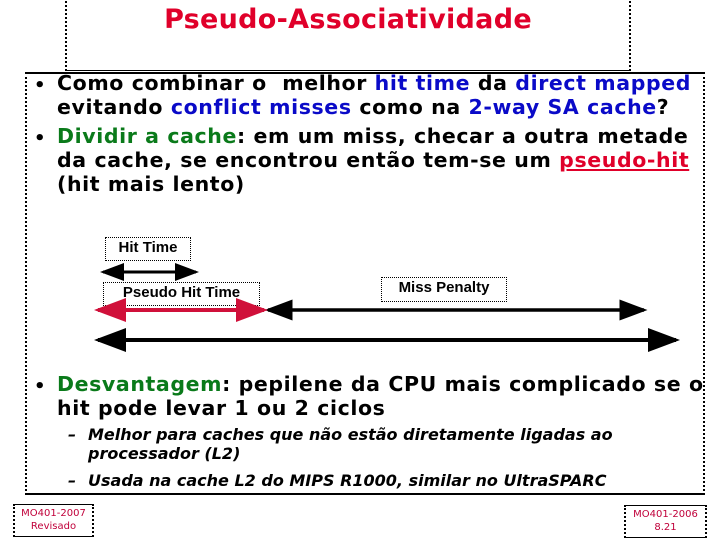 This screenshot has height=540, width=720. Describe the element at coordinates (387, 307) in the screenshot. I see `diagram-arrows` at that location.